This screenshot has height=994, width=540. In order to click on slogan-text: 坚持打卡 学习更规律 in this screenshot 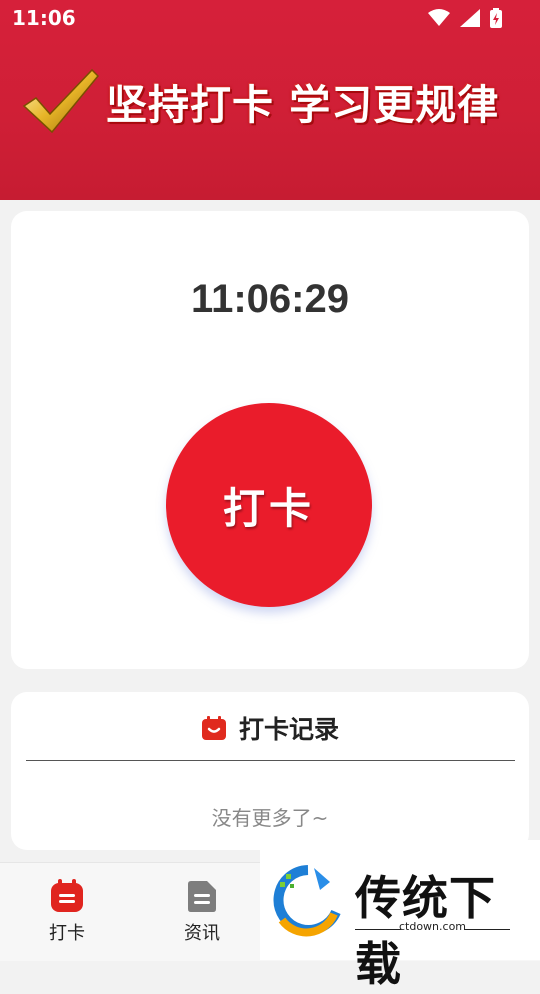, I will do `click(303, 105)`.